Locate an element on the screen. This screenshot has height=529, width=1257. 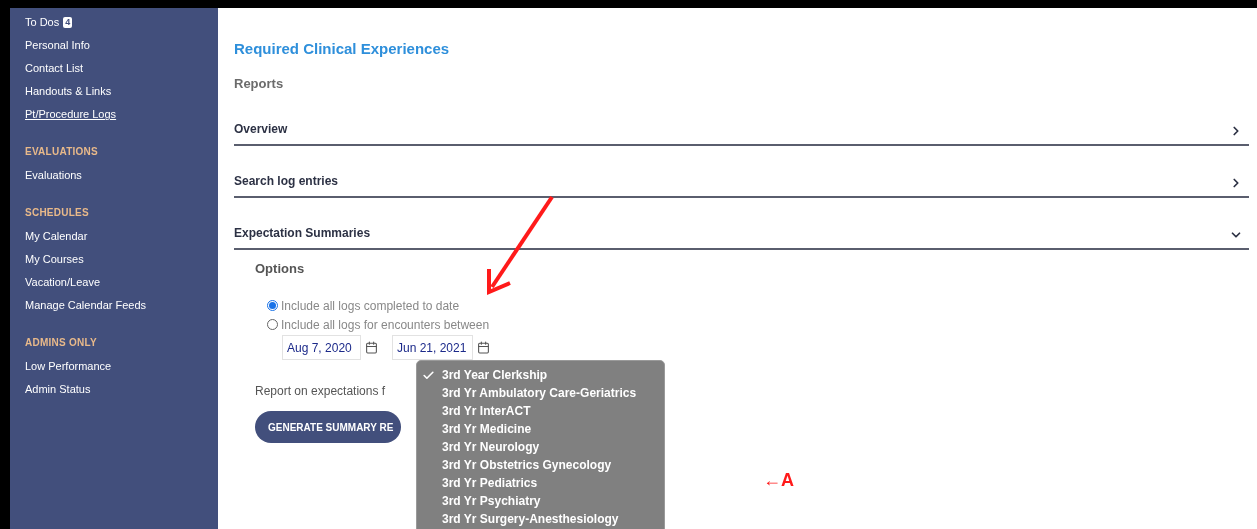
radio-label: Include all logs for encounters between is located at coordinates (385, 325).